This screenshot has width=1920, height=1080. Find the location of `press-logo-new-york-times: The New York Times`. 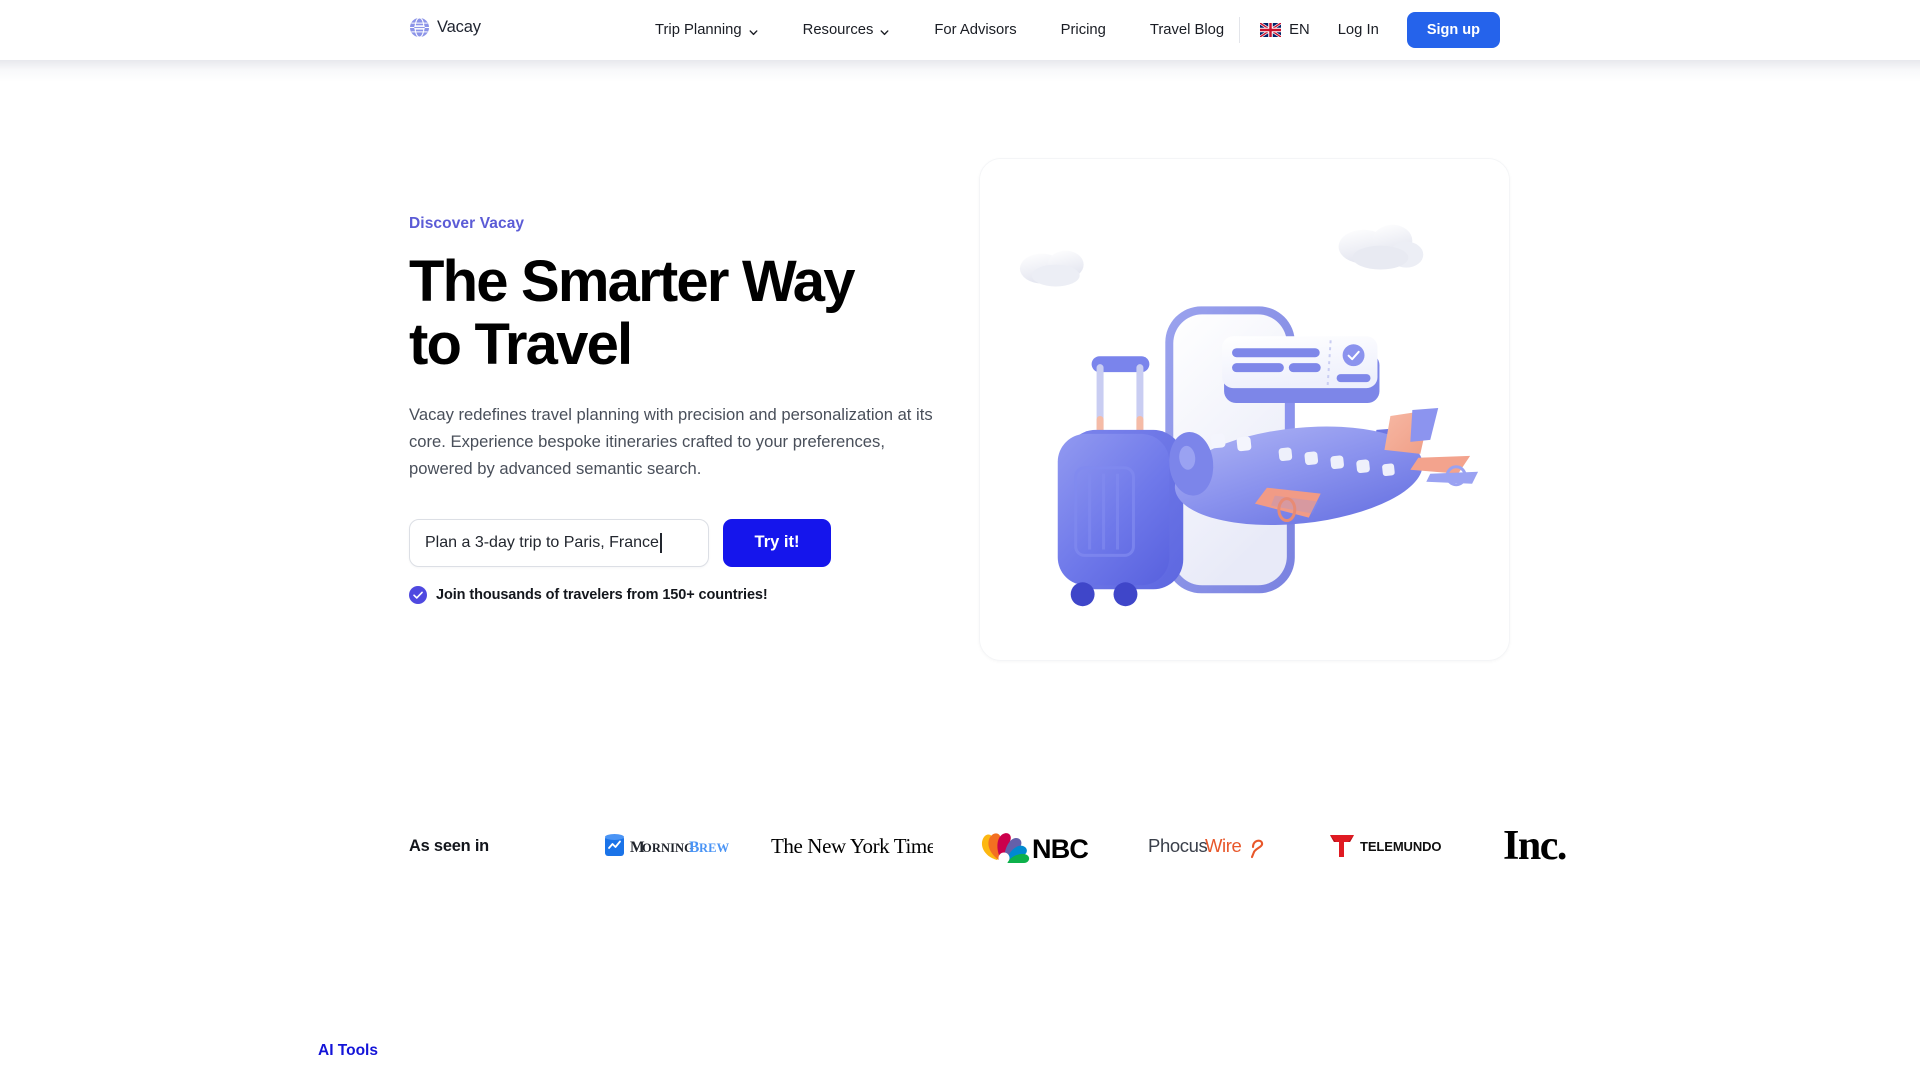

press-logo-new-york-times: The New York Times is located at coordinates (852, 846).